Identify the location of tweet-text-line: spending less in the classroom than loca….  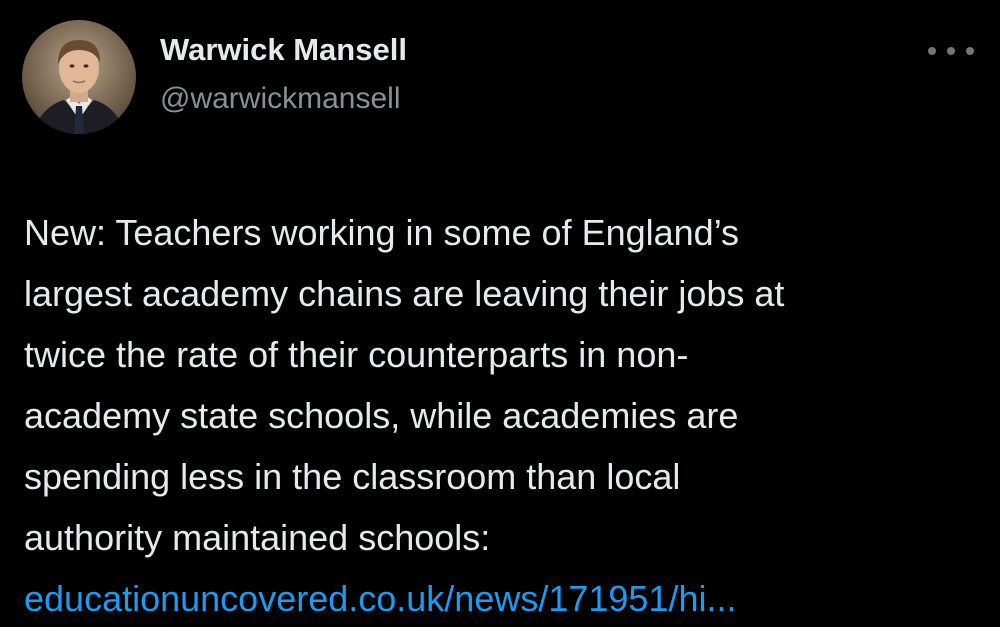
(352, 476).